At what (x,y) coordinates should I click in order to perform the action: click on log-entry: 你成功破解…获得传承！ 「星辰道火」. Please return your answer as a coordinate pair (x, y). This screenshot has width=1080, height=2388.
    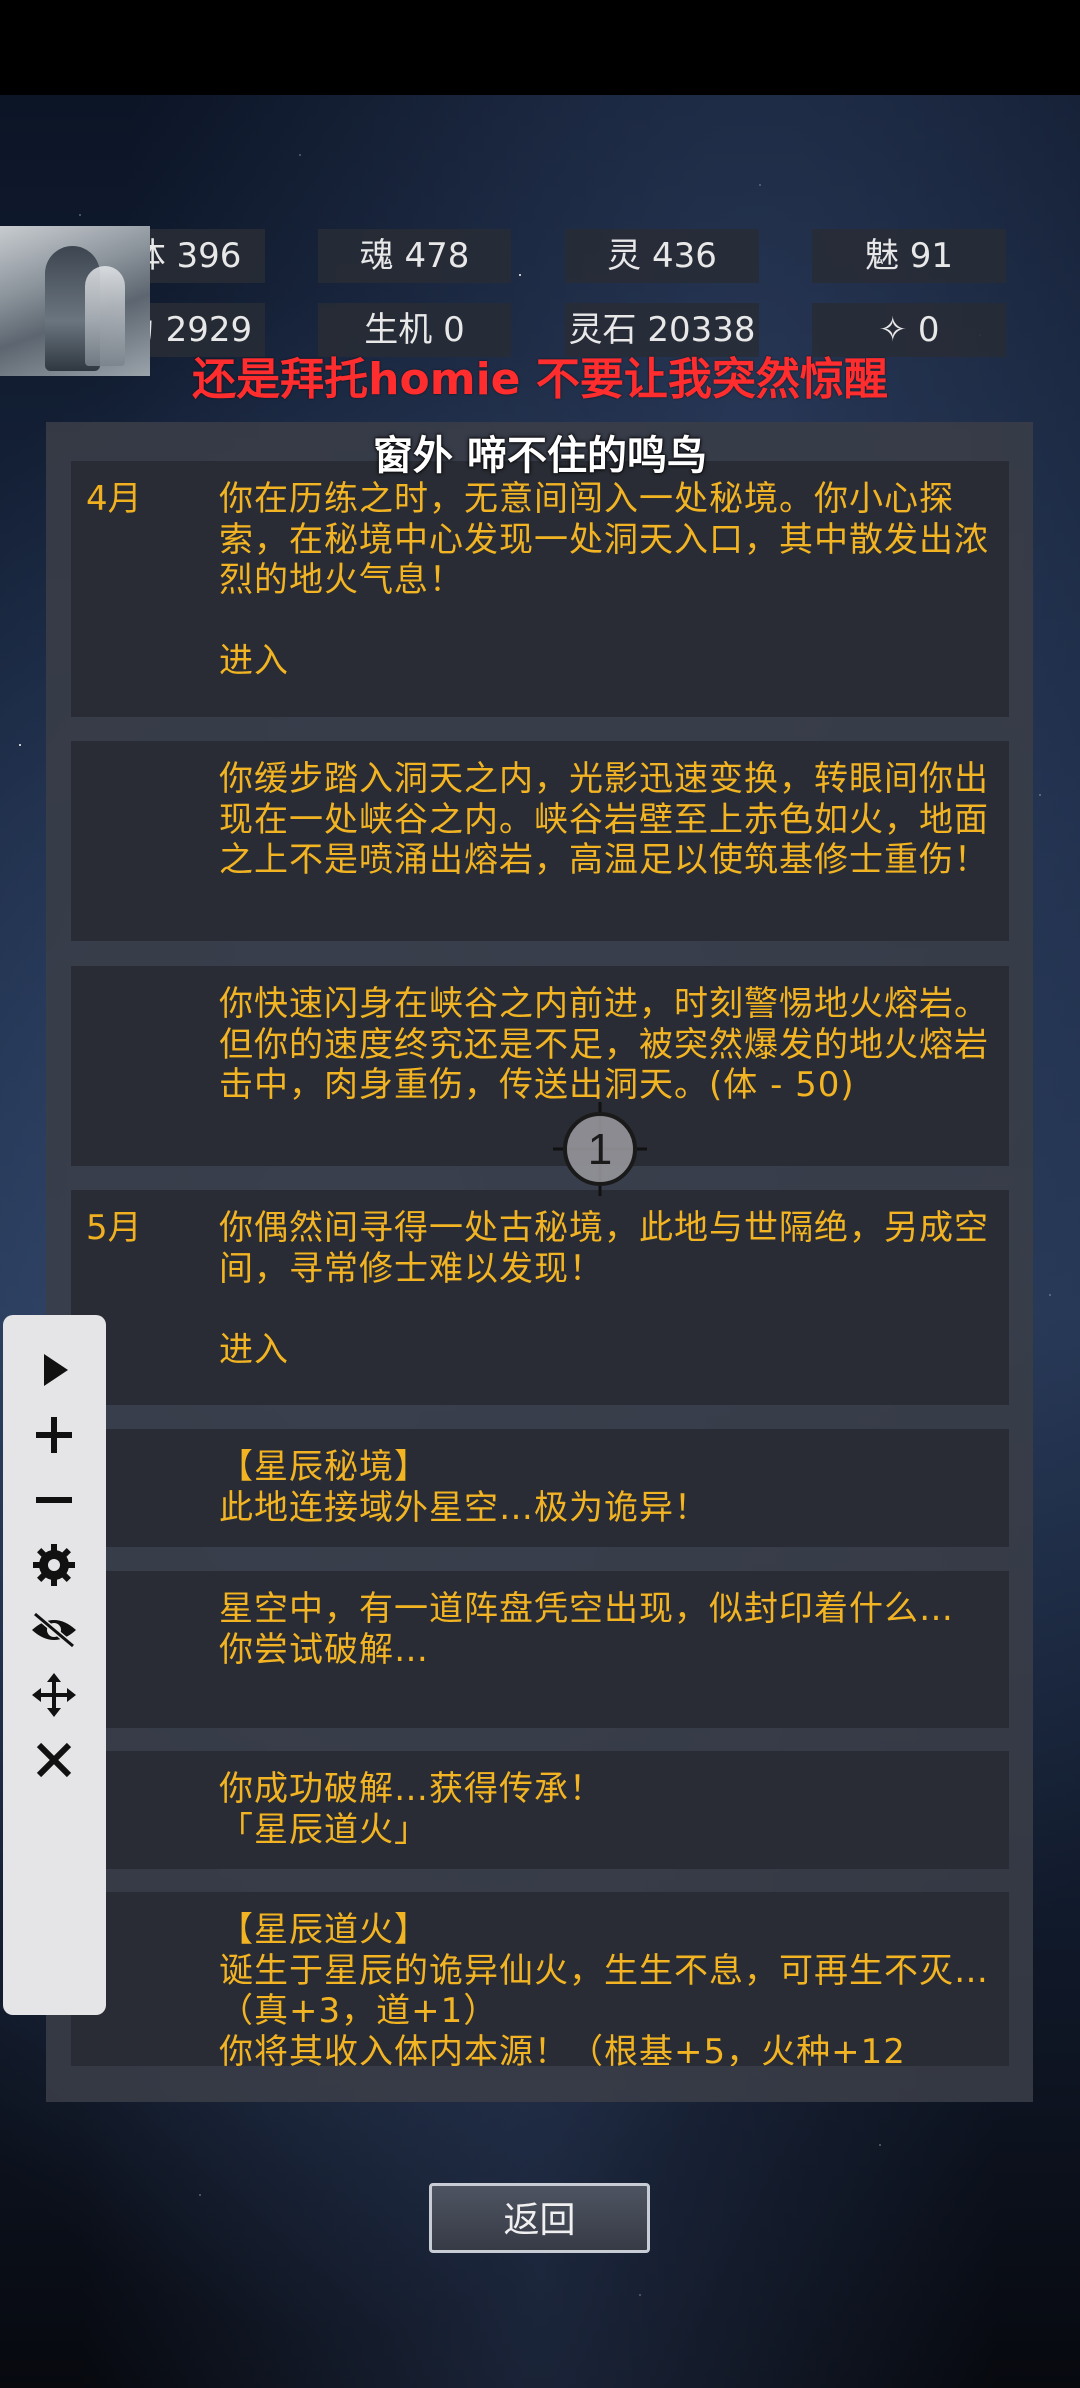
    Looking at the image, I should click on (540, 1810).